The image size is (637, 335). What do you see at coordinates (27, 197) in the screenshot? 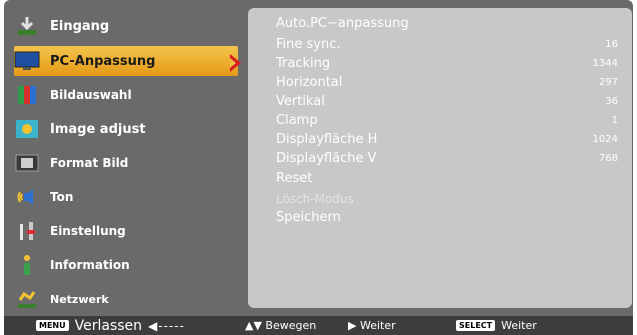
I see `sound-icon` at bounding box center [27, 197].